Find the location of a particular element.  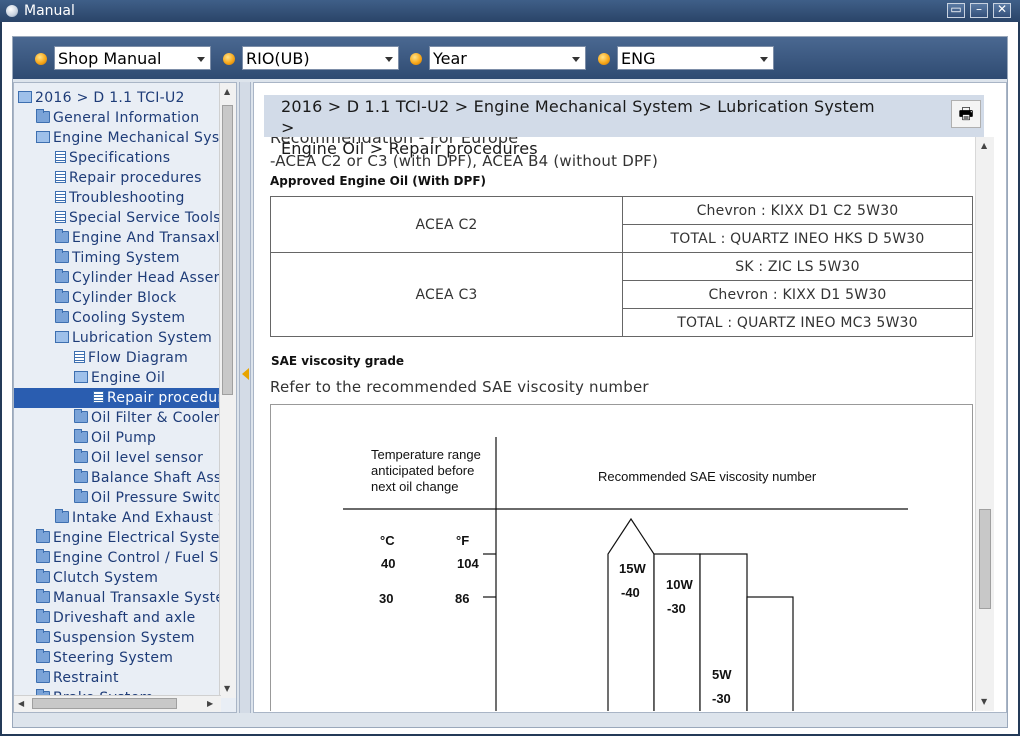

tree-horizontal-scrollbar: ◀ ▶ is located at coordinates (117, 703).